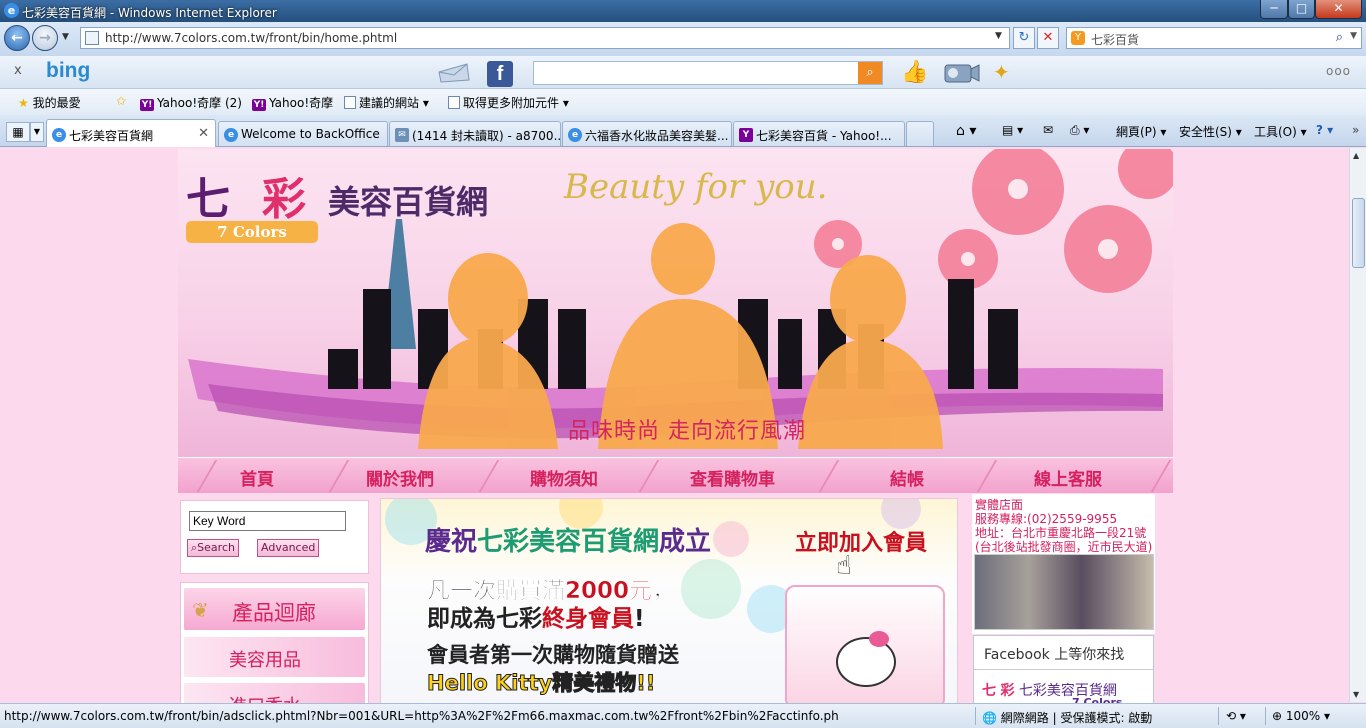 The image size is (1366, 728). I want to click on close-window-button: ✕, so click(1338, 9).